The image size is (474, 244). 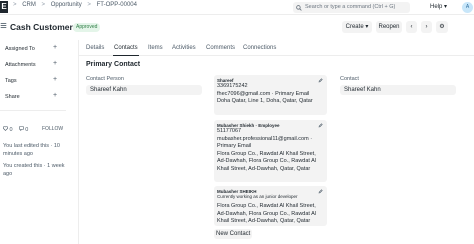 I want to click on help-label: Help, so click(x=436, y=7).